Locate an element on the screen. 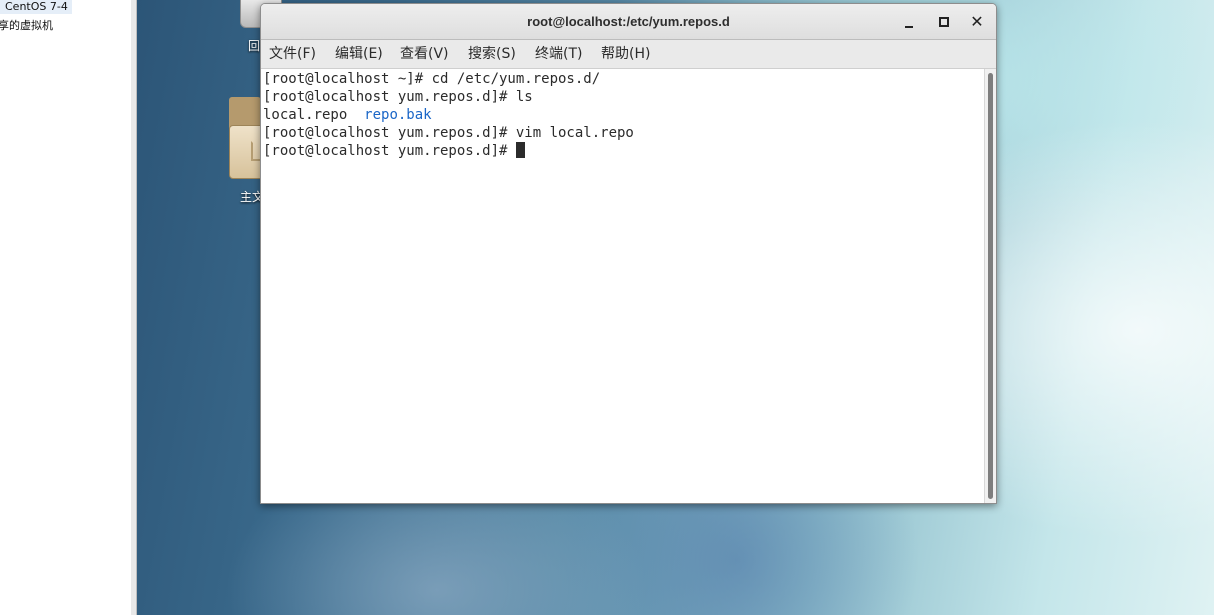 The width and height of the screenshot is (1214, 615). menu-help: 帮助(H) is located at coordinates (625, 54).